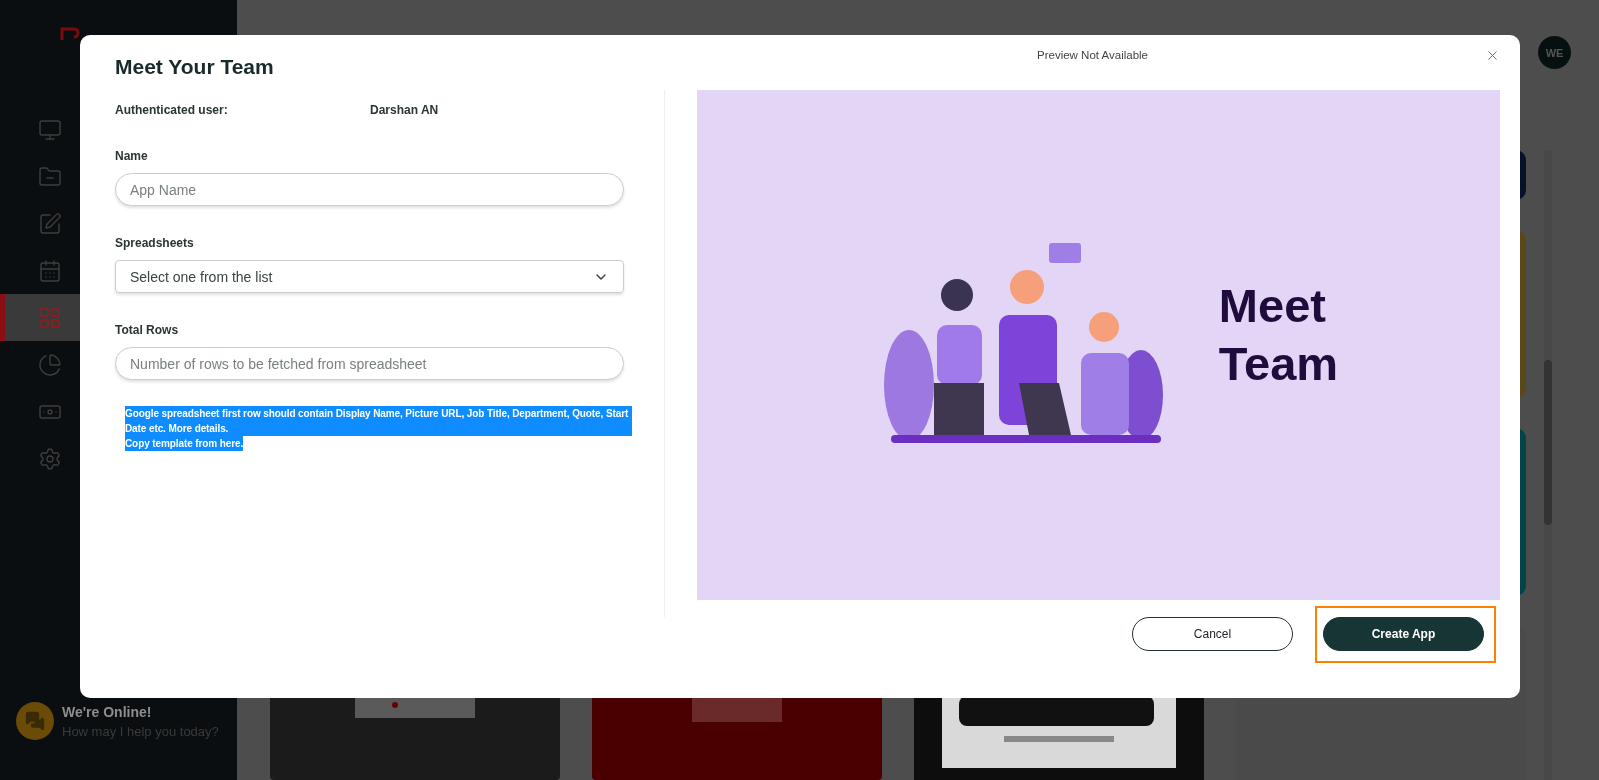 The height and width of the screenshot is (780, 1599). What do you see at coordinates (378, 421) in the screenshot?
I see `help-text: Google spreadsheet first row should contain Display Name, Picture URL, Job Title, Department, Quote, Start Date etc. More details.` at bounding box center [378, 421].